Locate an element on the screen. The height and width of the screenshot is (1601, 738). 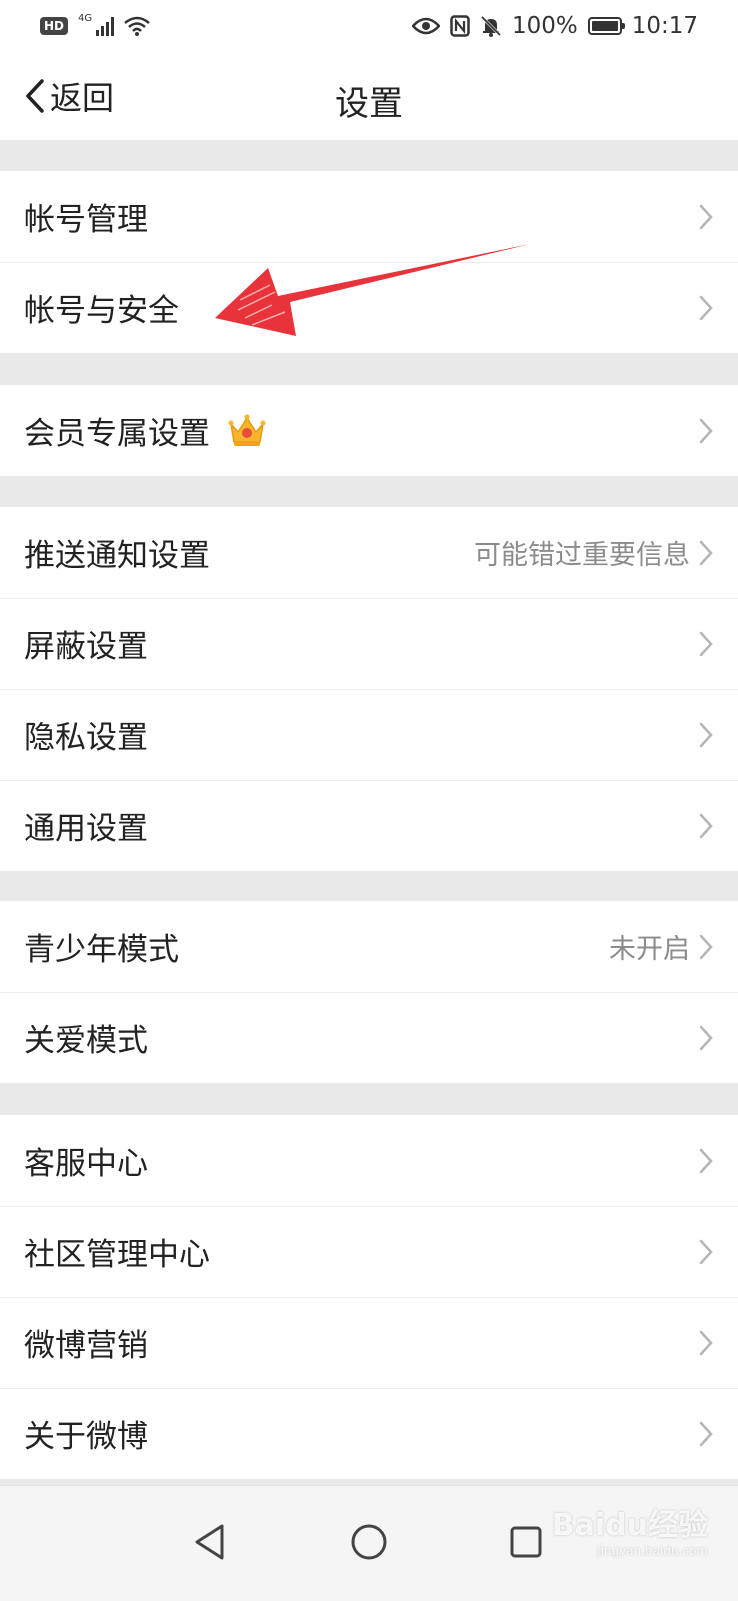
row-care-mode: 关爱模式 is located at coordinates (369, 1037).